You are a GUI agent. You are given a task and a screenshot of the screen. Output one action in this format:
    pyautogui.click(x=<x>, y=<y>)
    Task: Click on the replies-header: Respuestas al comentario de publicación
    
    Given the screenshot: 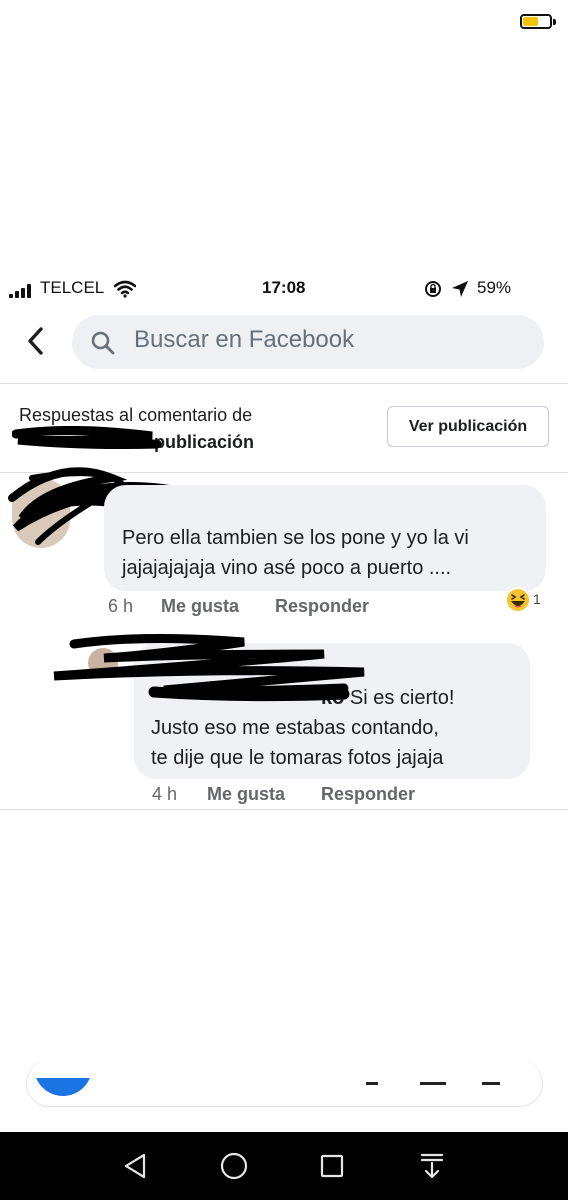 What is the action you would take?
    pyautogui.click(x=136, y=429)
    